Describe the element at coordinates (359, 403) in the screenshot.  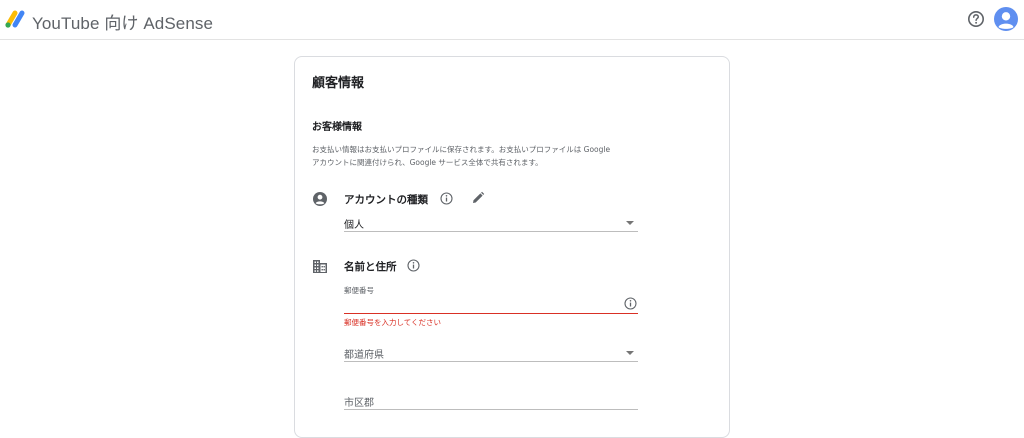
I see `city-placeholder: 市区郡` at that location.